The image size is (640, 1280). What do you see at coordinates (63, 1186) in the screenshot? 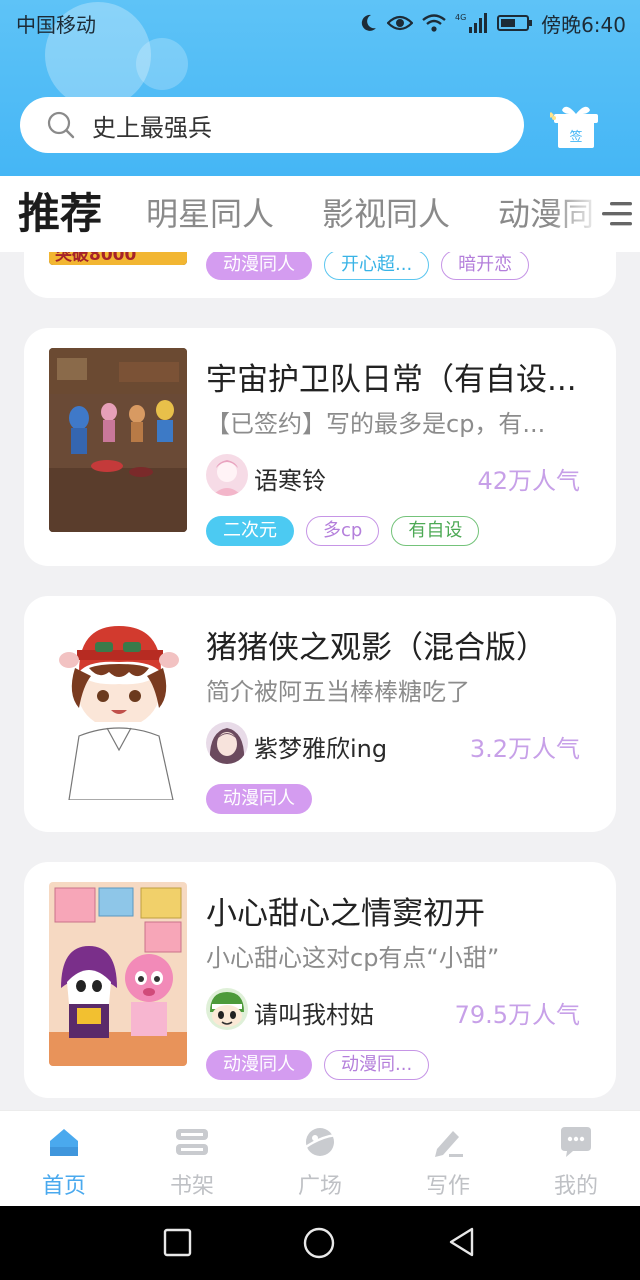
I see `nav-label: 首页` at bounding box center [63, 1186].